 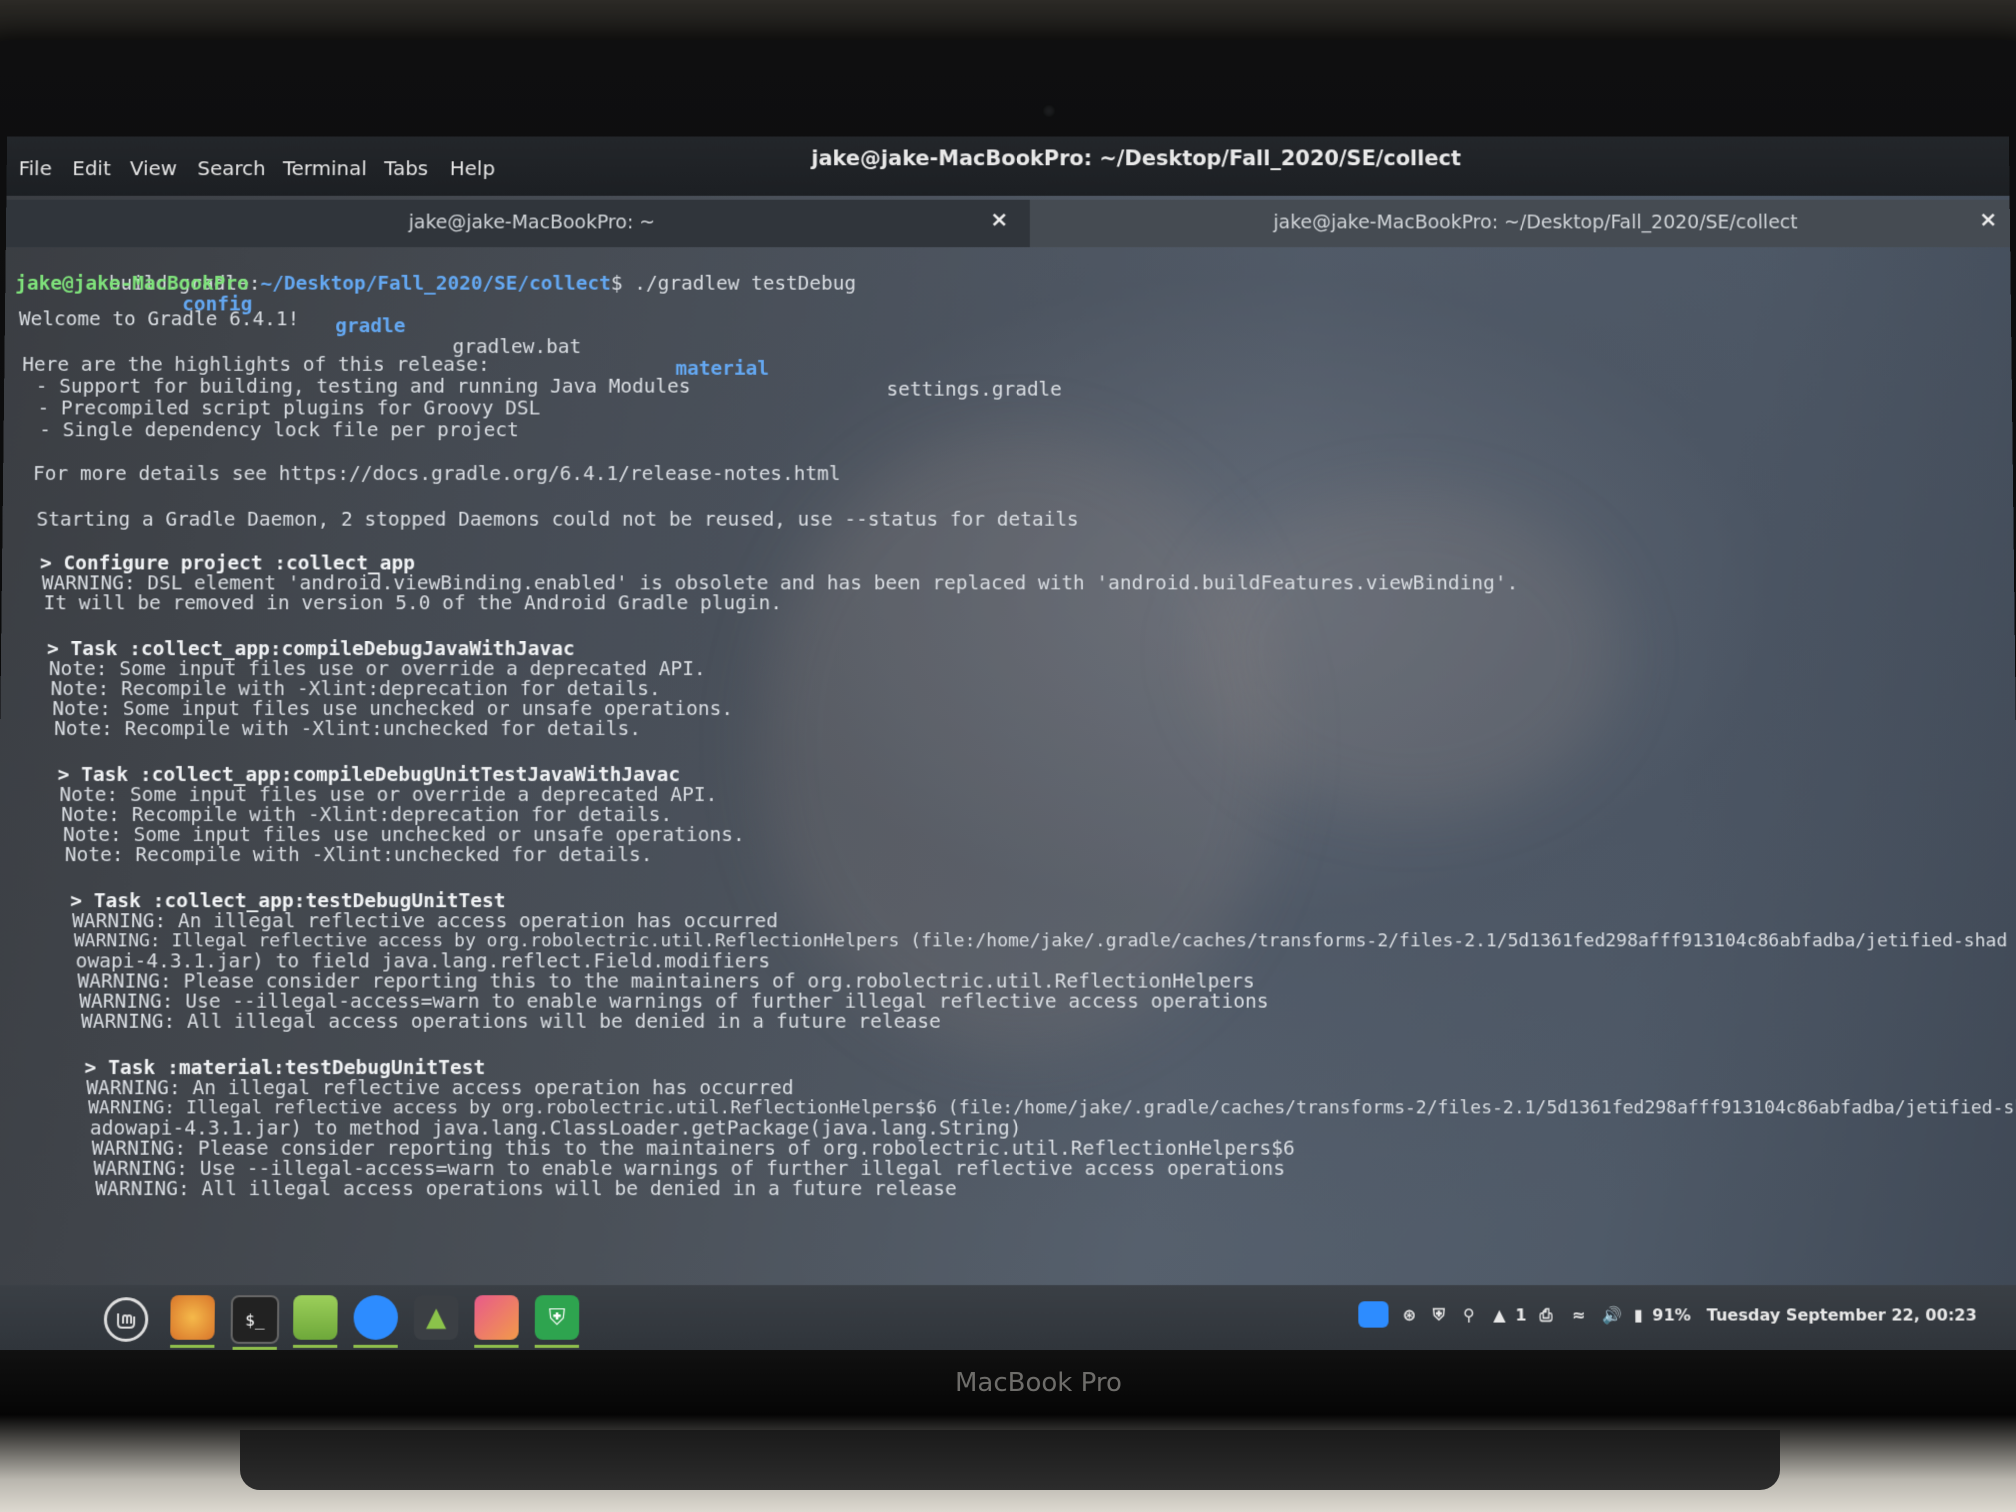 I want to click on prompt-path: ~/Desktop/Fall_2020/SE/collect, so click(x=435, y=283).